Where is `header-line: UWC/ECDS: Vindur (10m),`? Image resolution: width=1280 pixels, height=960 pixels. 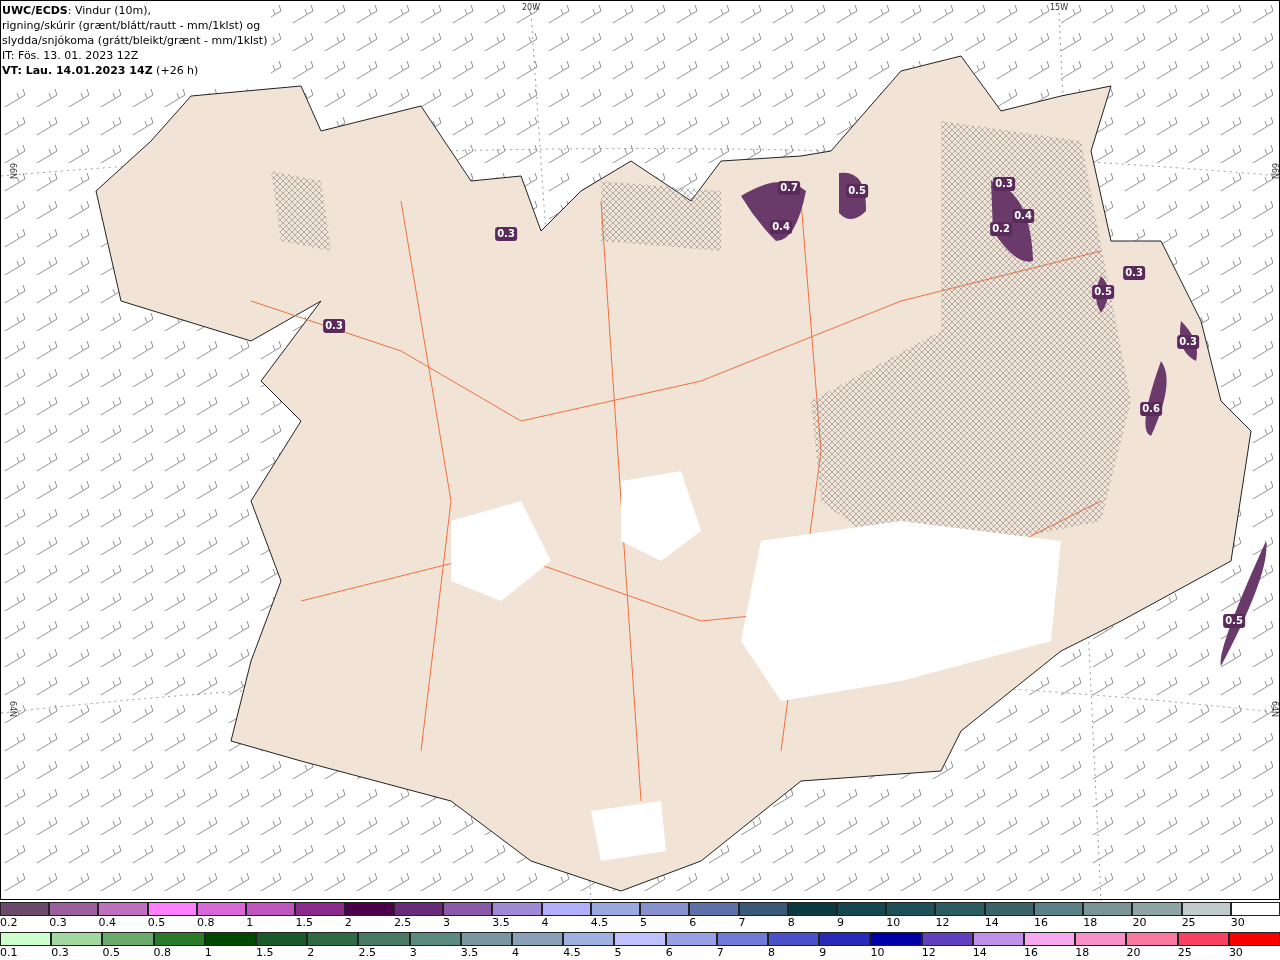 header-line: UWC/ECDS: Vindur (10m), is located at coordinates (77, 10).